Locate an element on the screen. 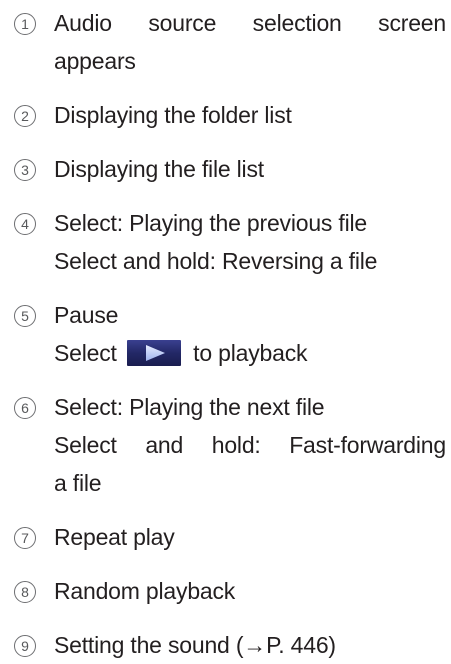  list-item-3: 3 Displaying the file list is located at coordinates (230, 169).